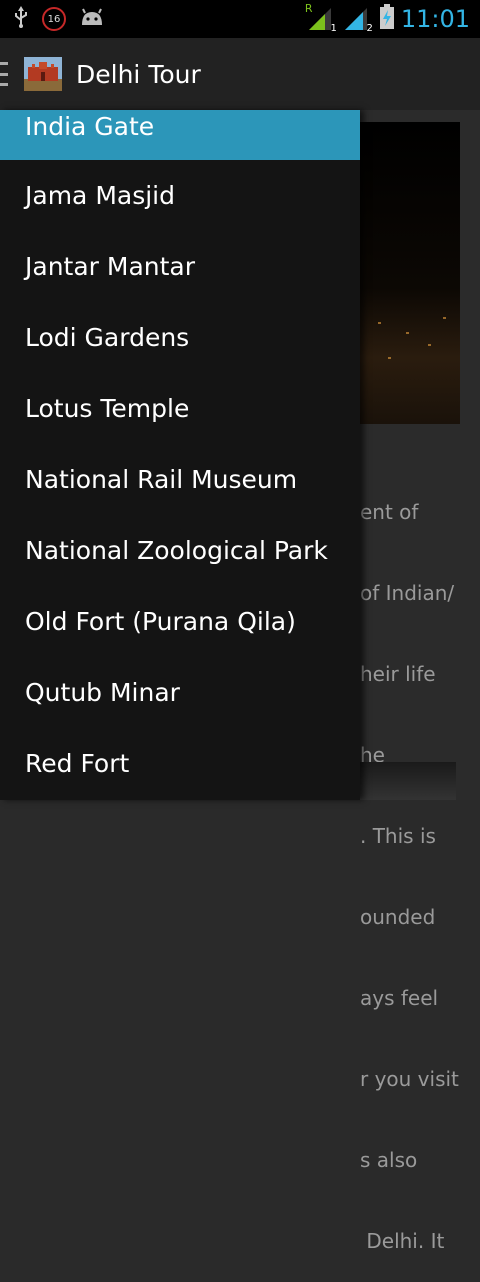 The width and height of the screenshot is (480, 1282). What do you see at coordinates (138, 74) in the screenshot?
I see `action-bar-title: Delhi Tour` at bounding box center [138, 74].